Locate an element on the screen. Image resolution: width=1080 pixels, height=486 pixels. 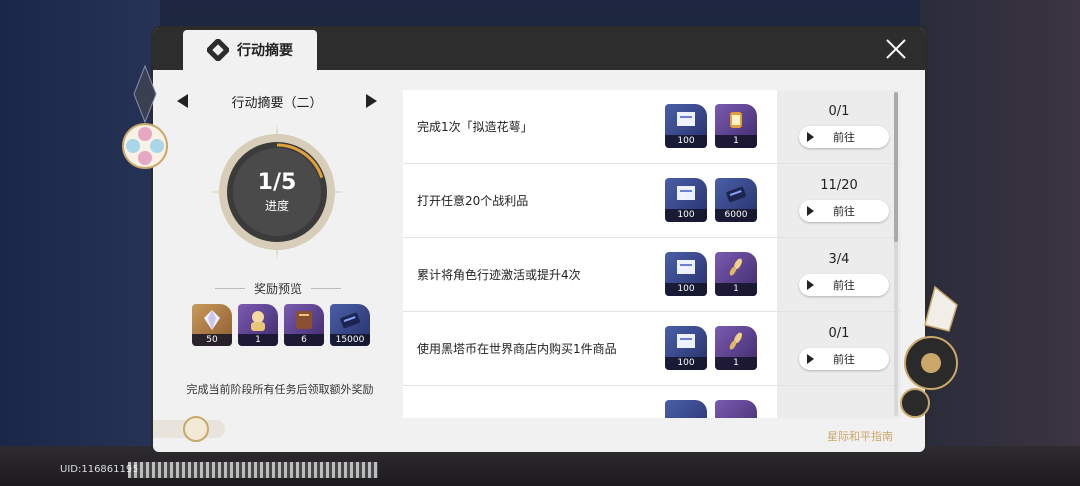
reward-credit: 6000 is located at coordinates (736, 200).